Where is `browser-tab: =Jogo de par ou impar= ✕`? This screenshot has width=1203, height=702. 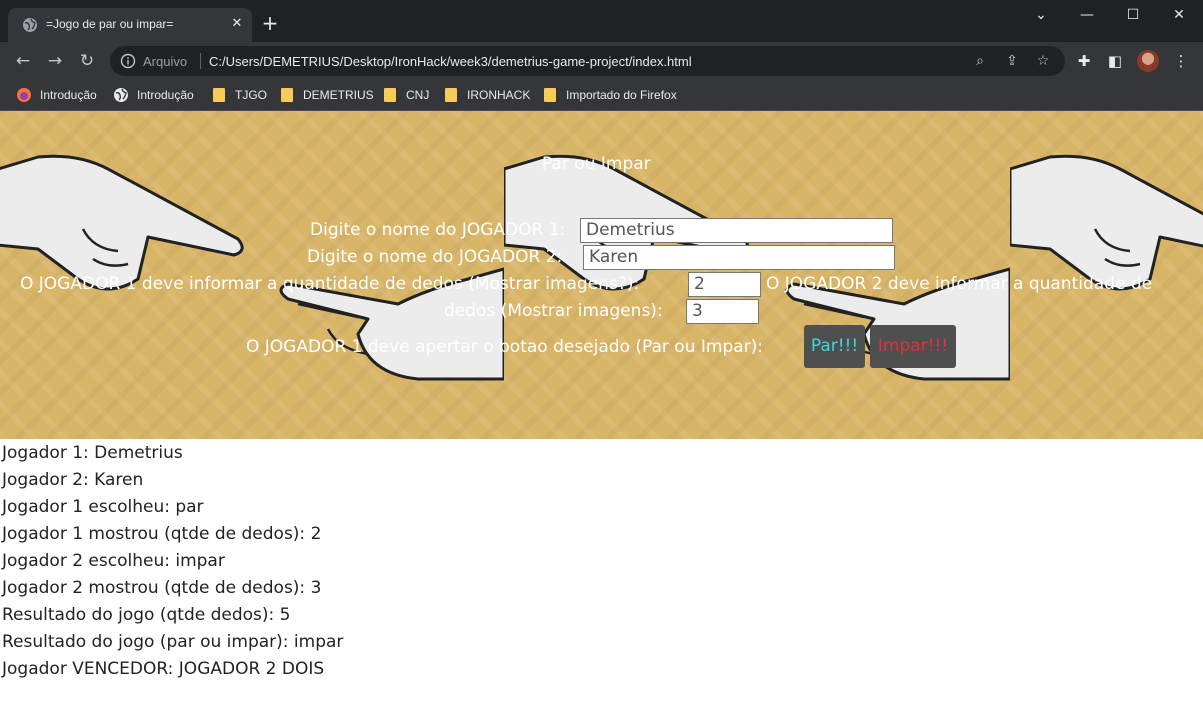
browser-tab: =Jogo de par ou impar= ✕ is located at coordinates (130, 25).